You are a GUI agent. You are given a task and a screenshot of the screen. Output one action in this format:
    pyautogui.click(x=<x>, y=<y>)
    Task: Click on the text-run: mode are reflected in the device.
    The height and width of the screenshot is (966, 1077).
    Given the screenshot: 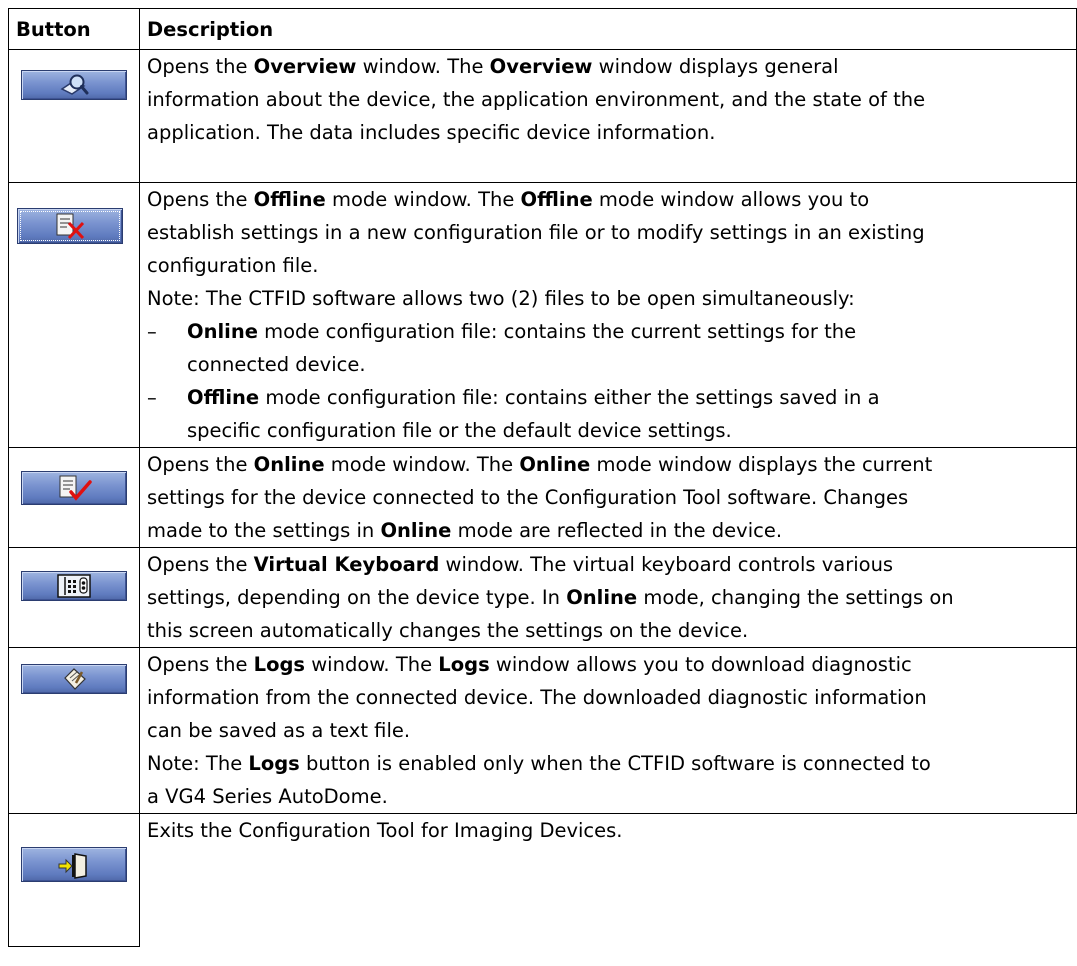 What is the action you would take?
    pyautogui.click(x=617, y=530)
    